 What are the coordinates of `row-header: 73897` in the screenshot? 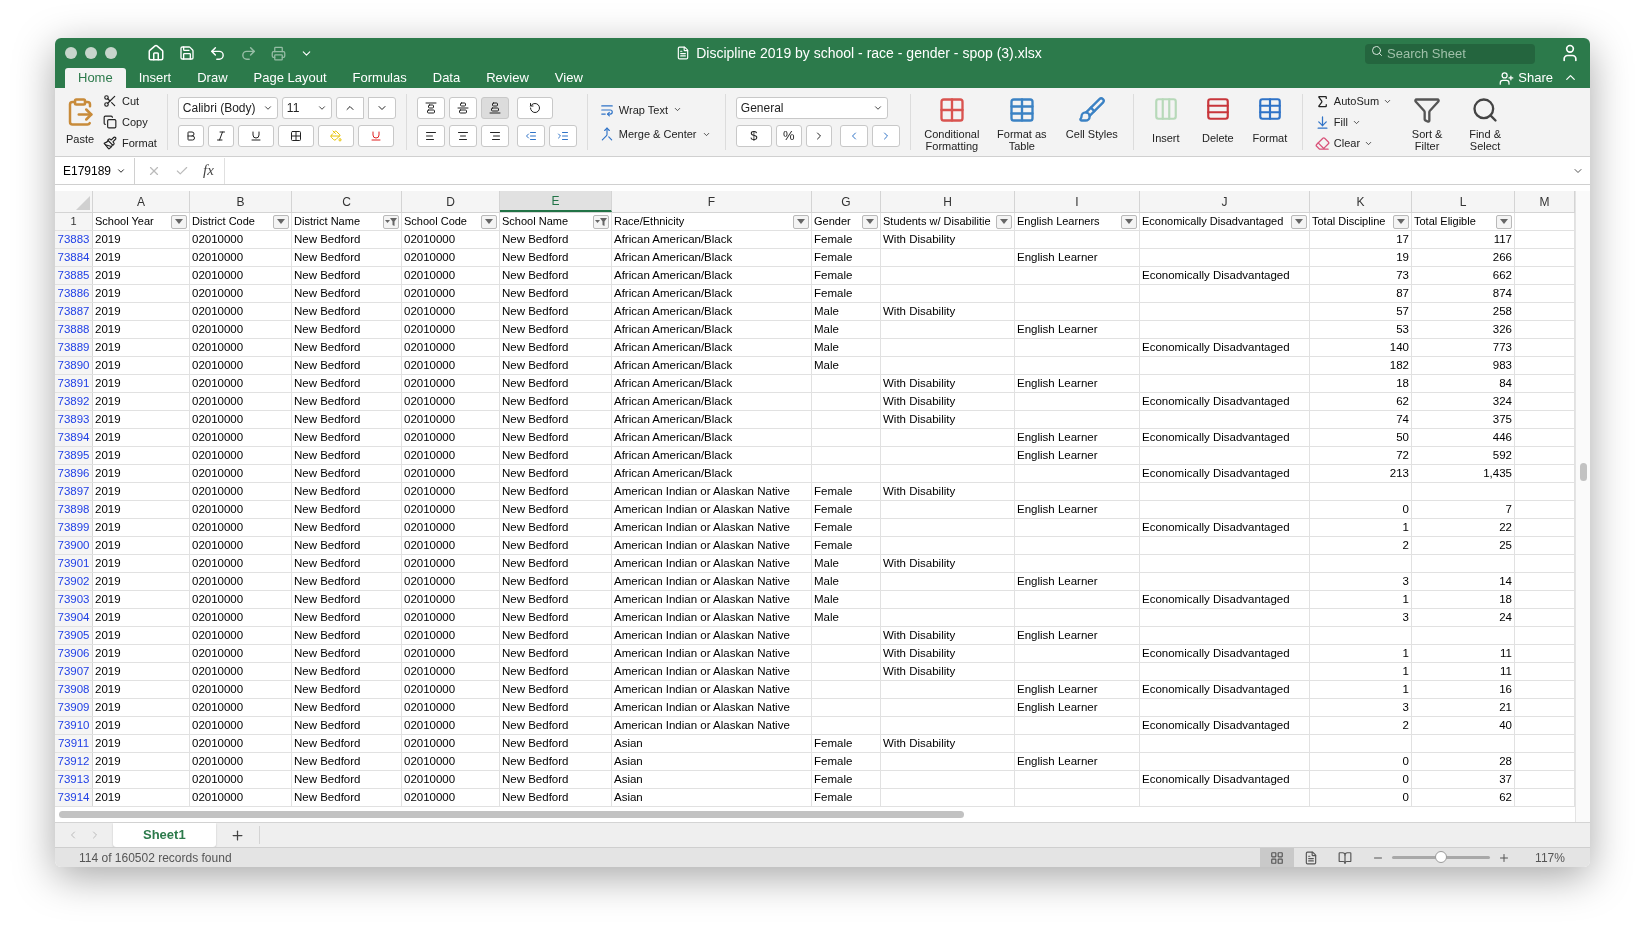 It's located at (74, 491).